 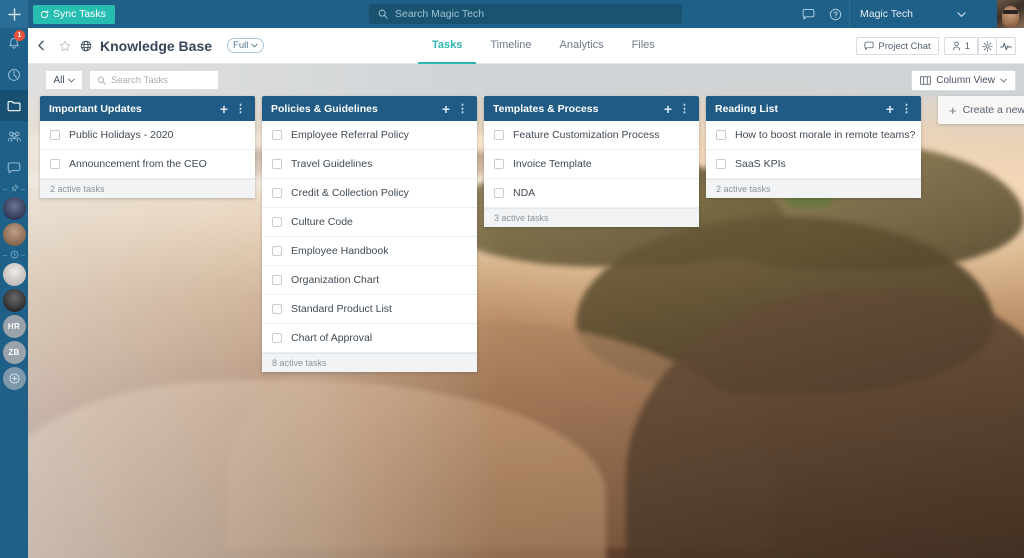 What do you see at coordinates (154, 80) in the screenshot?
I see `search-tasks-input: Search Tasks` at bounding box center [154, 80].